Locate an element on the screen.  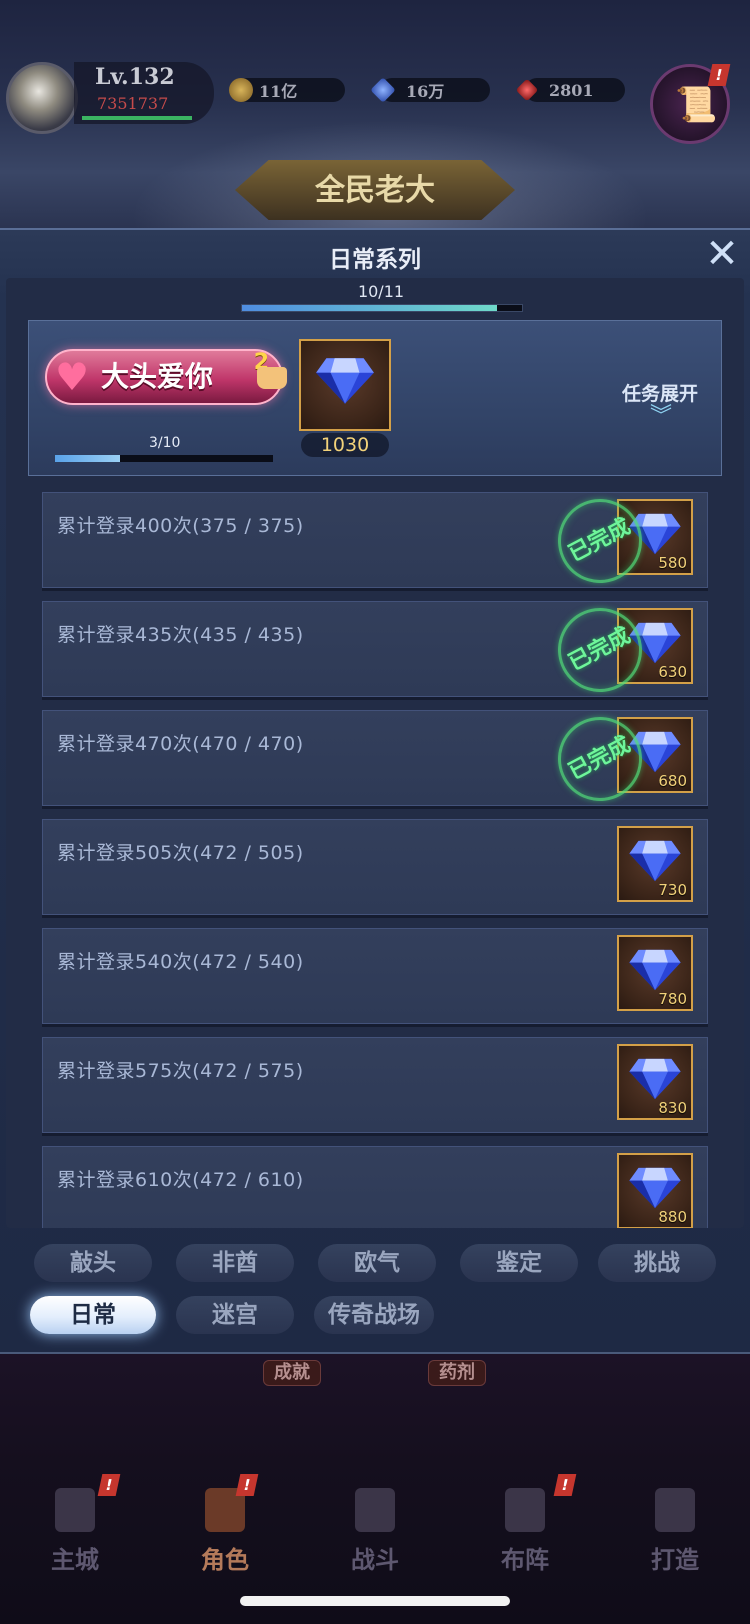
reward-quantity: 680 is located at coordinates (672, 781).